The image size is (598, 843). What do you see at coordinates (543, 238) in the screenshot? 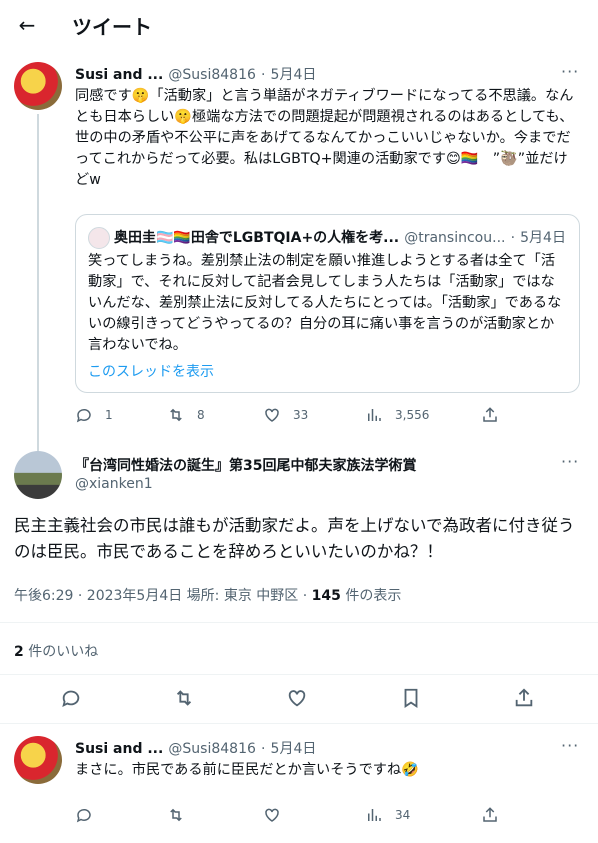
I see `quote-date: 5月4日` at bounding box center [543, 238].